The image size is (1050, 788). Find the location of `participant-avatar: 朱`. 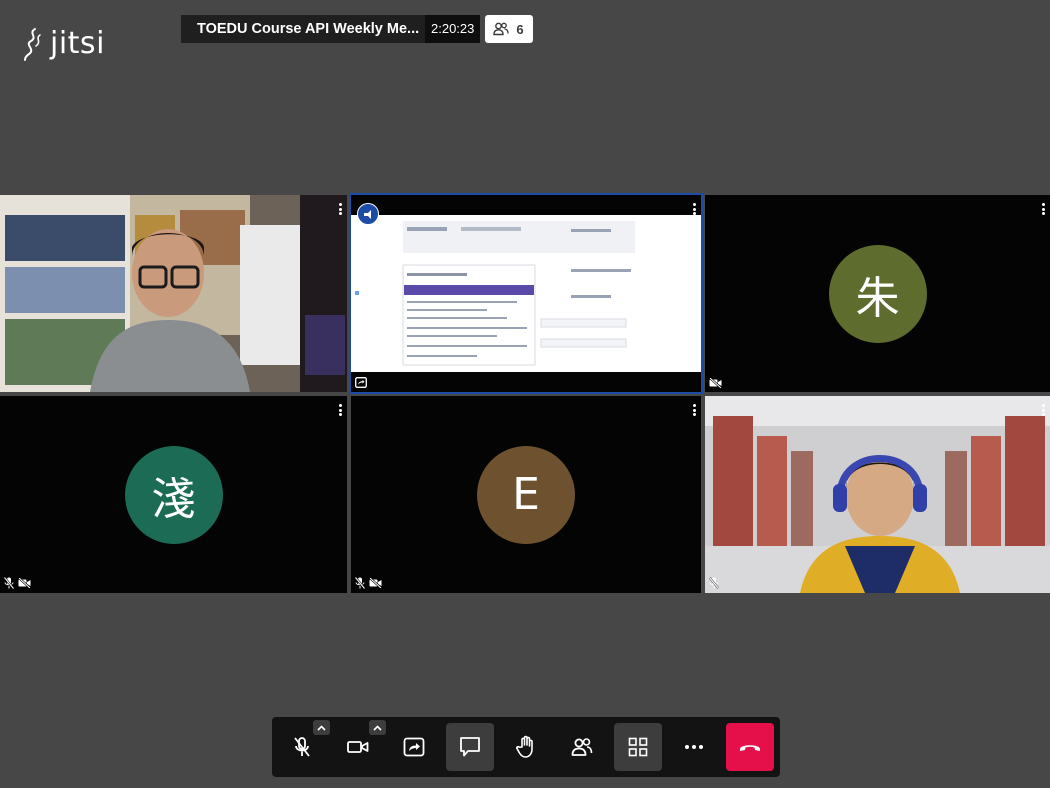

participant-avatar: 朱 is located at coordinates (877, 293).